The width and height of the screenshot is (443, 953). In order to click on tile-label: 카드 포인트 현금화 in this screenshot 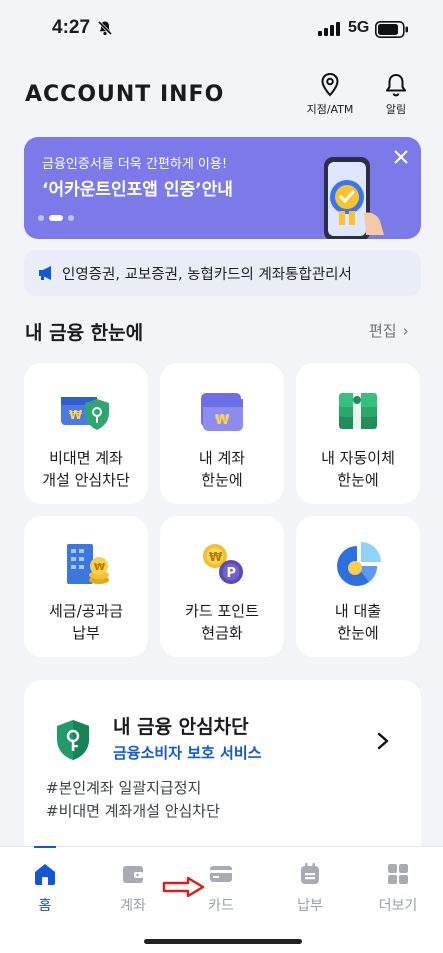, I will do `click(222, 622)`.